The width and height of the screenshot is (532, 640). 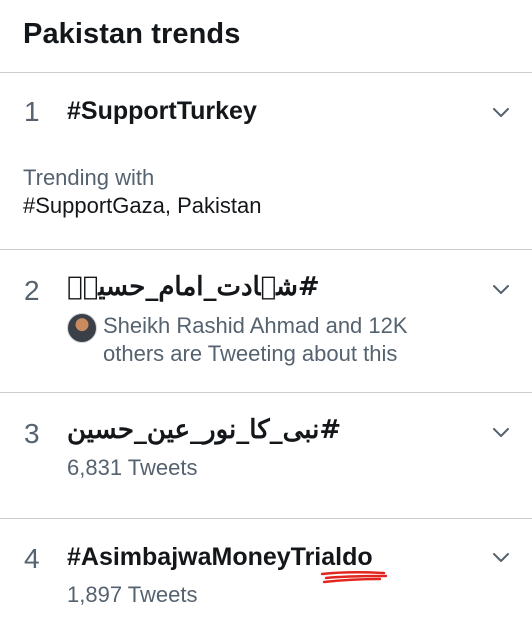 What do you see at coordinates (132, 34) in the screenshot?
I see `page-title: Pakistan trends` at bounding box center [132, 34].